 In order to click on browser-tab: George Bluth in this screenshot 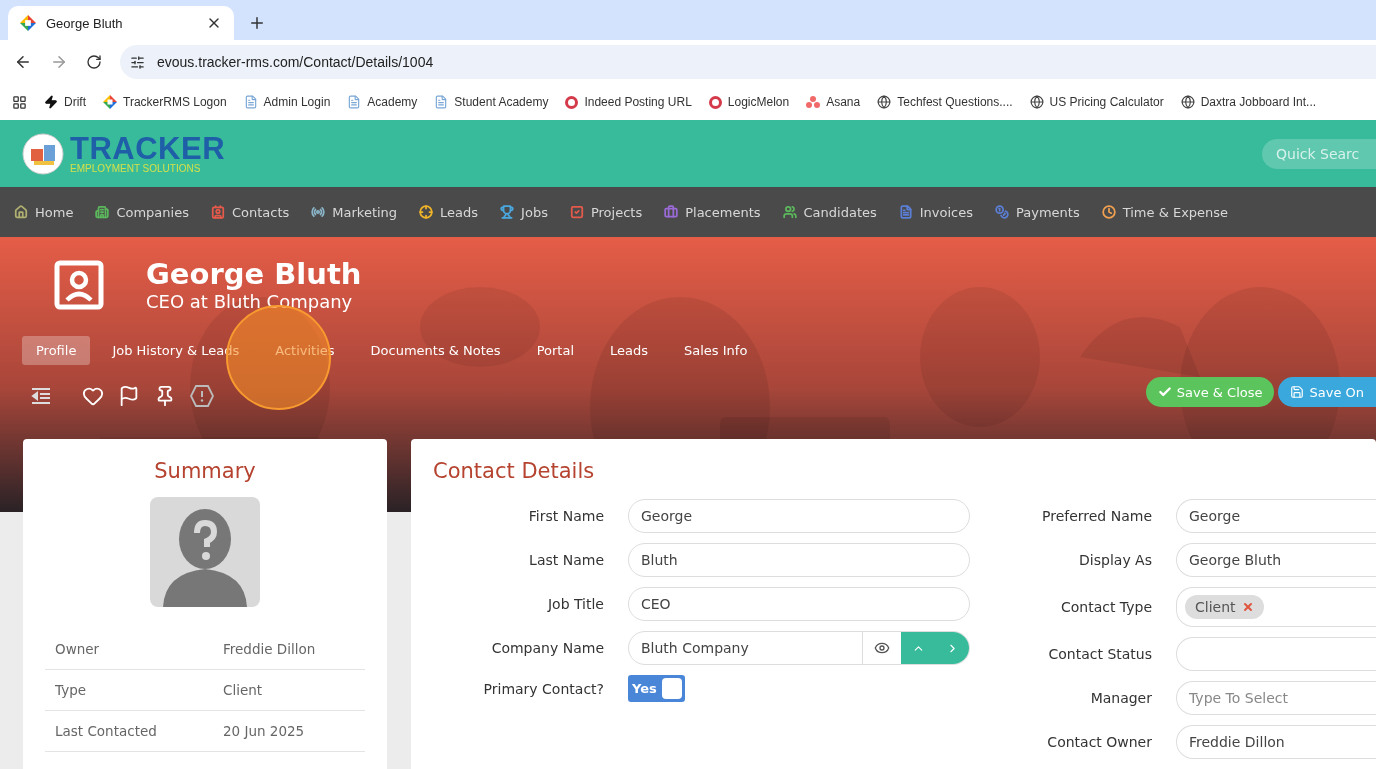, I will do `click(121, 23)`.